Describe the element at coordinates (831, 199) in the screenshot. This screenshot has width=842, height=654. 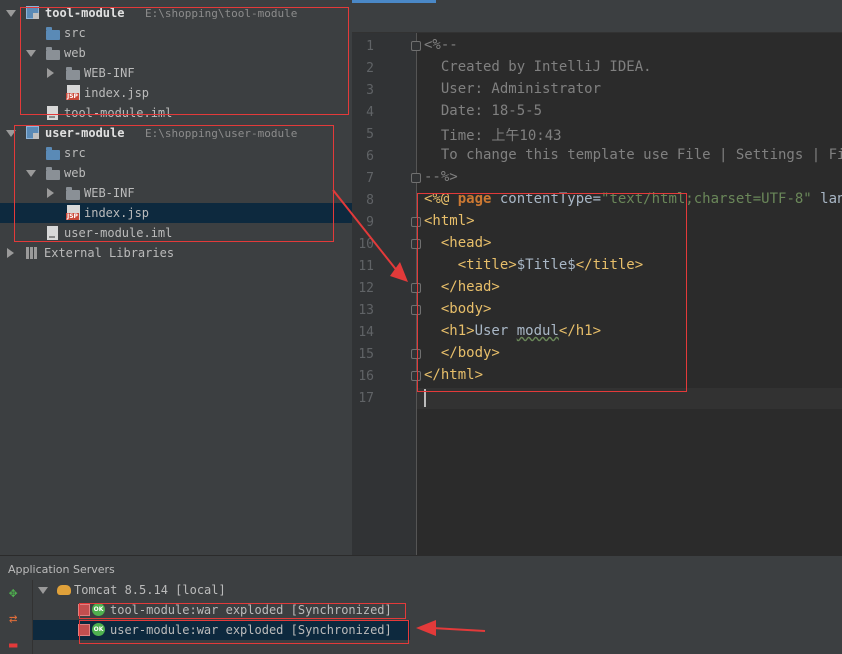
I see `directive-rest: langu` at that location.